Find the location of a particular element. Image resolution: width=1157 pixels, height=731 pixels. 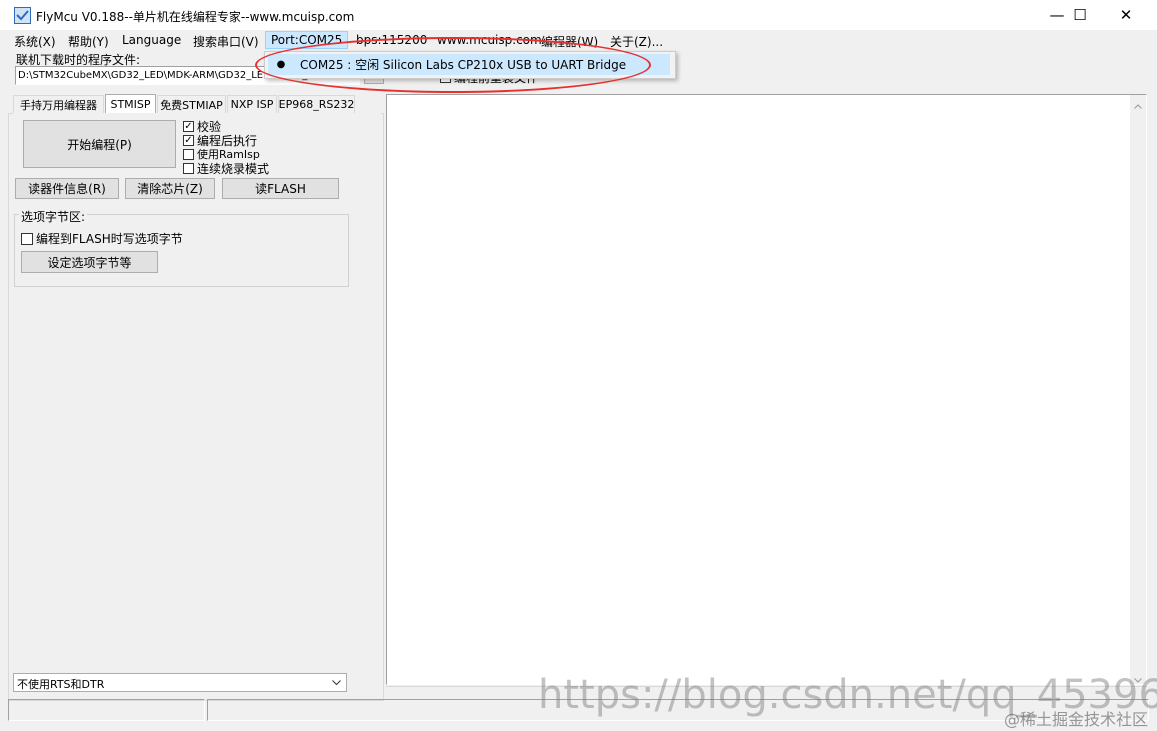

write-option-bytes-label: 编程到FLASH时写选项字节 is located at coordinates (109, 239).